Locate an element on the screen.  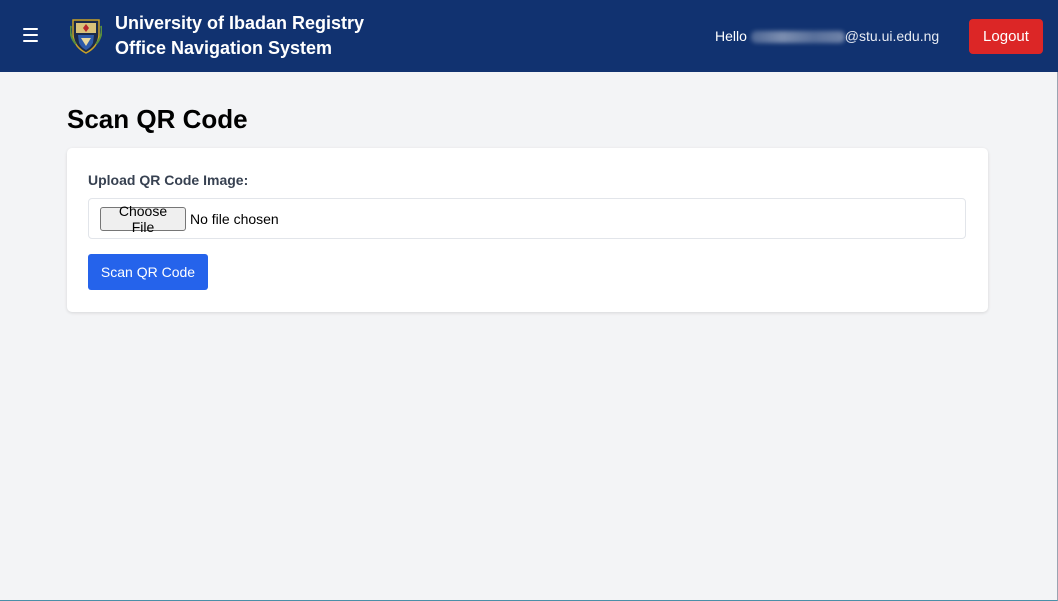
upload-label: Upload QR Code Image: is located at coordinates (168, 180).